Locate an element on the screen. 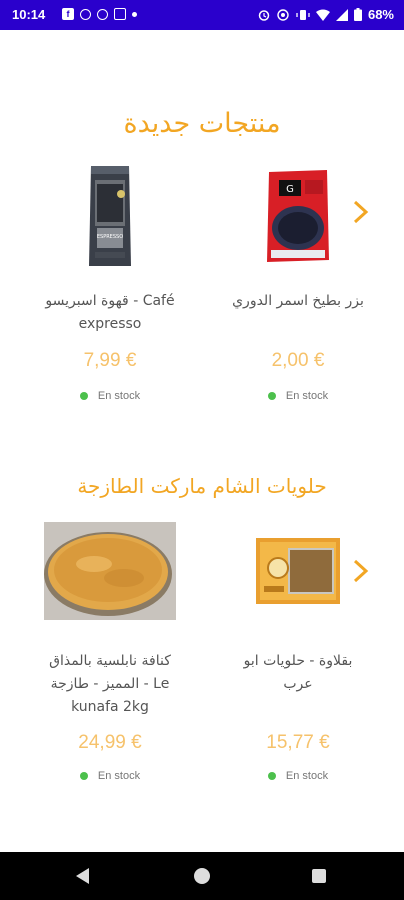  product-card: بقلاوة - حلويات ابو عرب 15,77 € En stock is located at coordinates (298, 655).